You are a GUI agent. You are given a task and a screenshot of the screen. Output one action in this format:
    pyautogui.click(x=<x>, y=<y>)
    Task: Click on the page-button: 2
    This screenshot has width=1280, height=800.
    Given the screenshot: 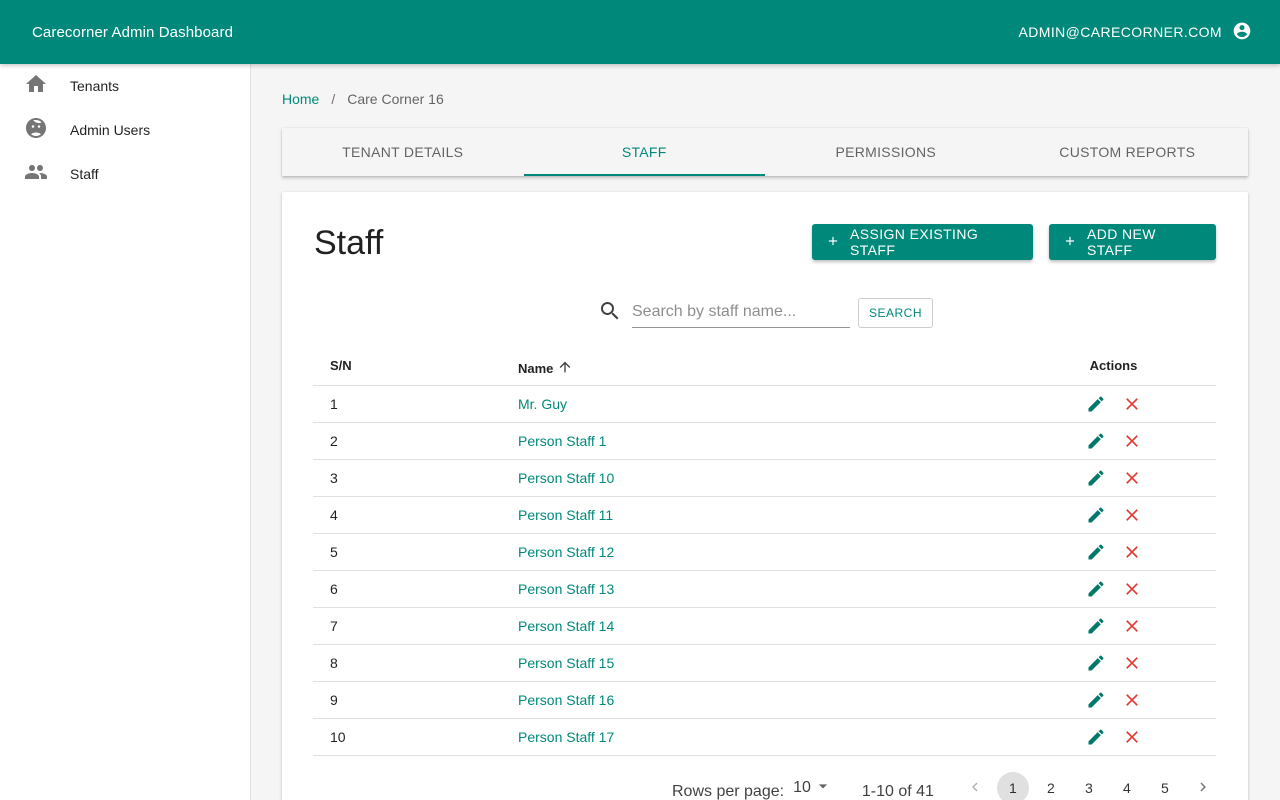 What is the action you would take?
    pyautogui.click(x=1051, y=786)
    